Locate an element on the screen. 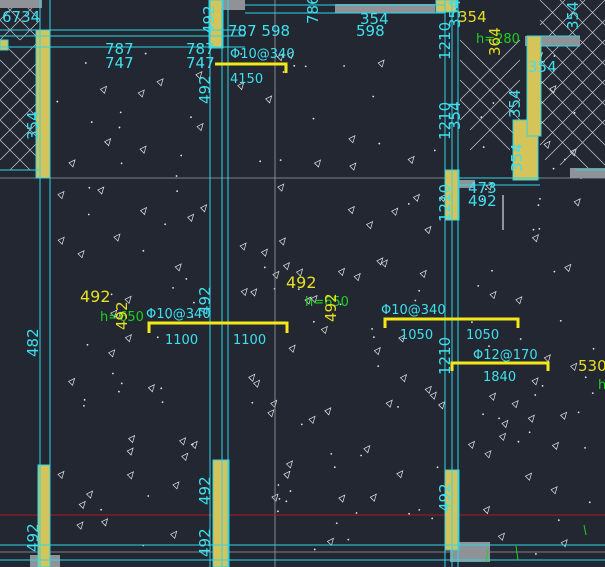  label-far-right-530: 530 is located at coordinates (591, 366).